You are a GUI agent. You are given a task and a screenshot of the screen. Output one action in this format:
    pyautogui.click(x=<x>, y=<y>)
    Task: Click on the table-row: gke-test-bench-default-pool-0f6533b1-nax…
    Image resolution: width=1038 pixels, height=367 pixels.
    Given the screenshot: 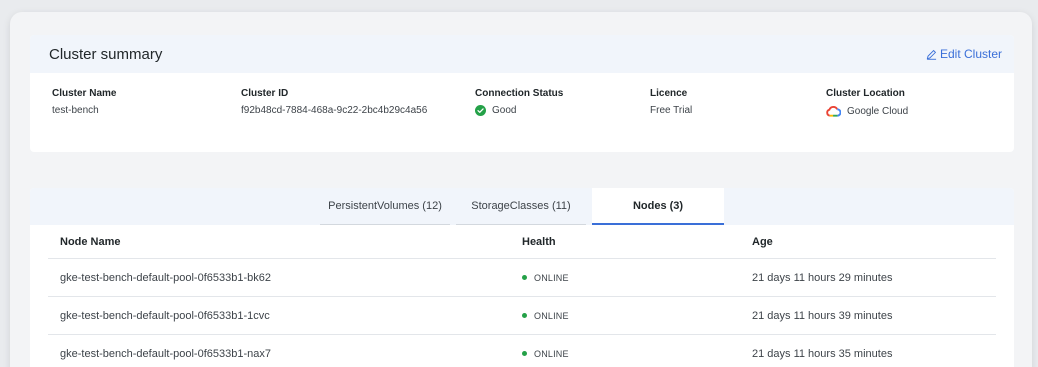 What is the action you would take?
    pyautogui.click(x=522, y=351)
    